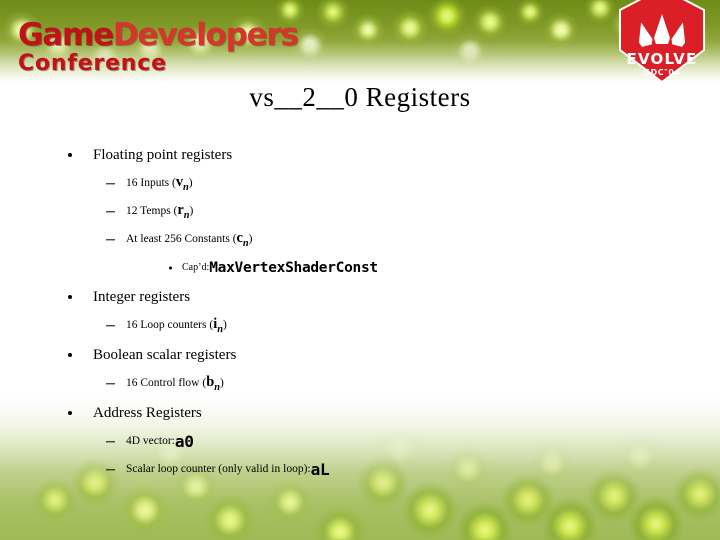 This screenshot has height=540, width=720. Describe the element at coordinates (147, 412) in the screenshot. I see `bullet-text: Address Registers` at that location.